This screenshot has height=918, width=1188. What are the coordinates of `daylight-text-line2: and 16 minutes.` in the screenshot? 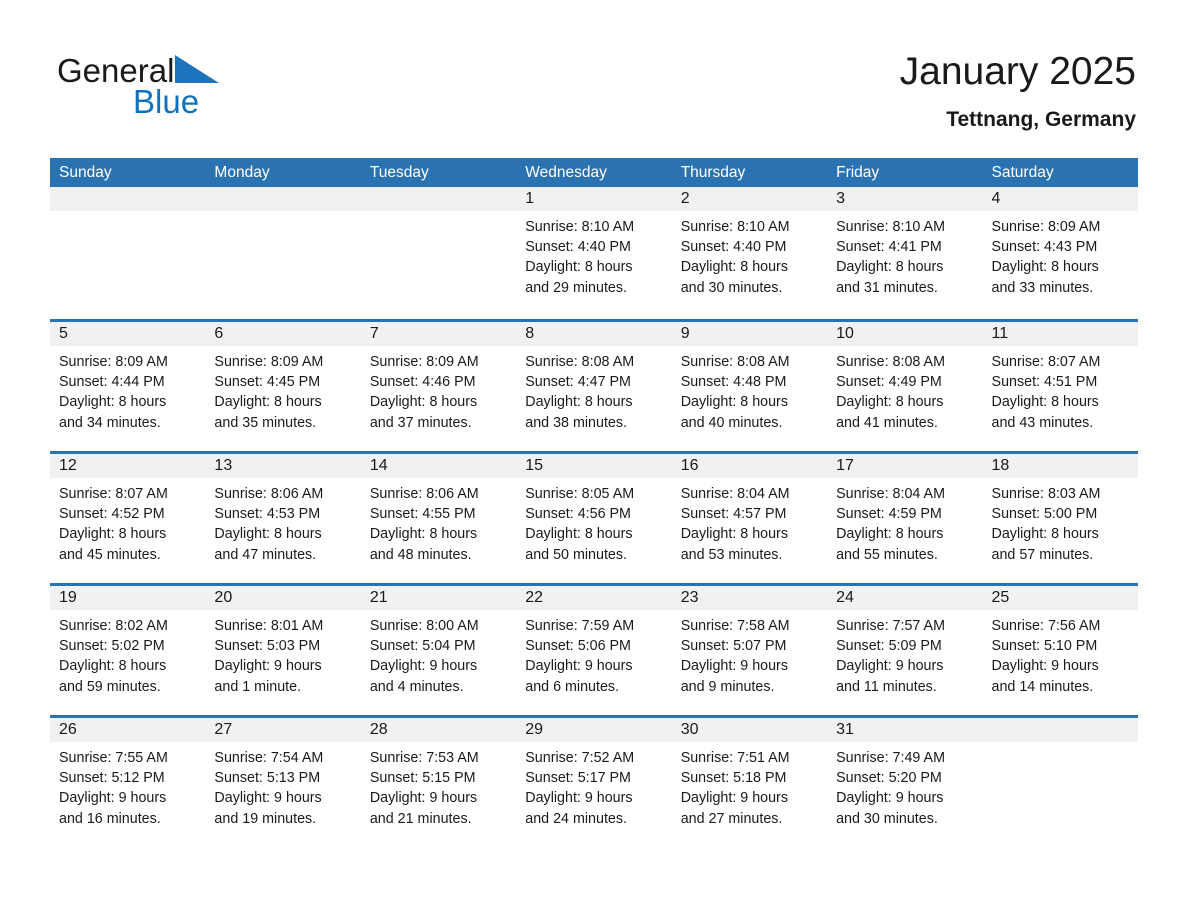 It's located at (110, 818).